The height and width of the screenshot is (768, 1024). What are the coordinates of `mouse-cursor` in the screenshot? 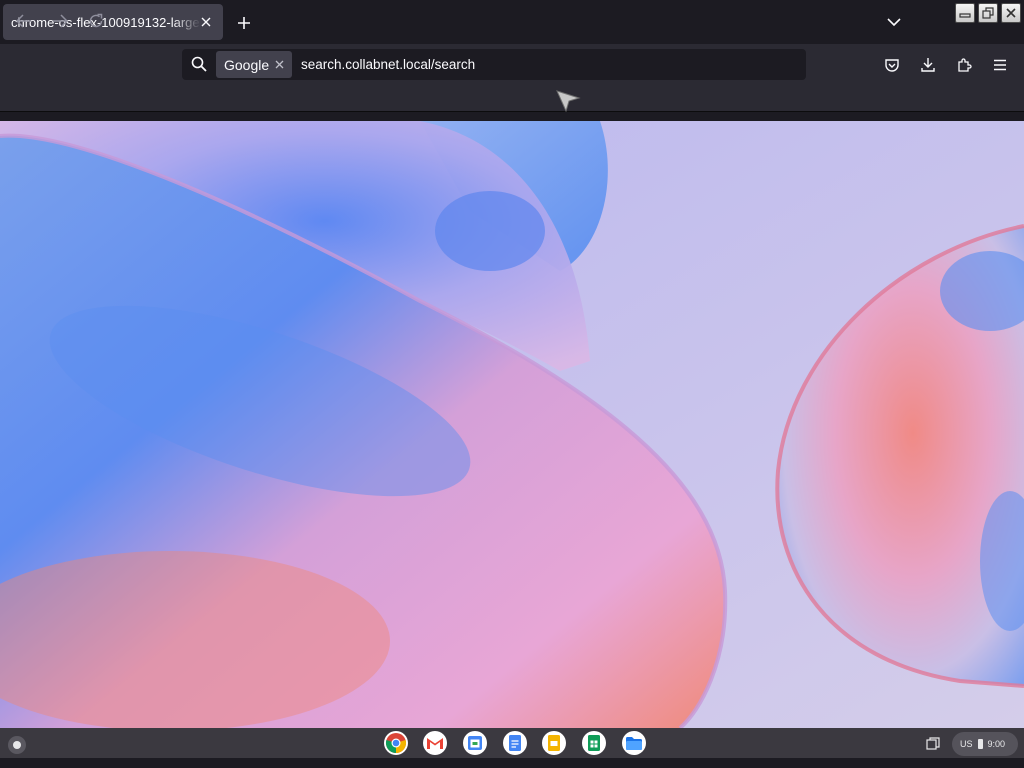 It's located at (568, 100).